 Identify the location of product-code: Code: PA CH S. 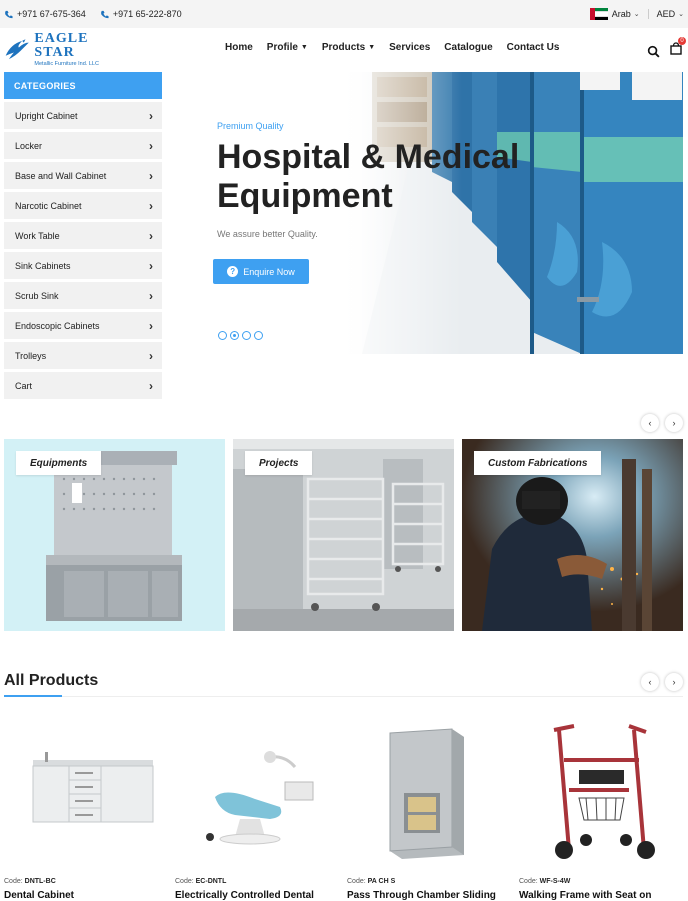
(371, 881).